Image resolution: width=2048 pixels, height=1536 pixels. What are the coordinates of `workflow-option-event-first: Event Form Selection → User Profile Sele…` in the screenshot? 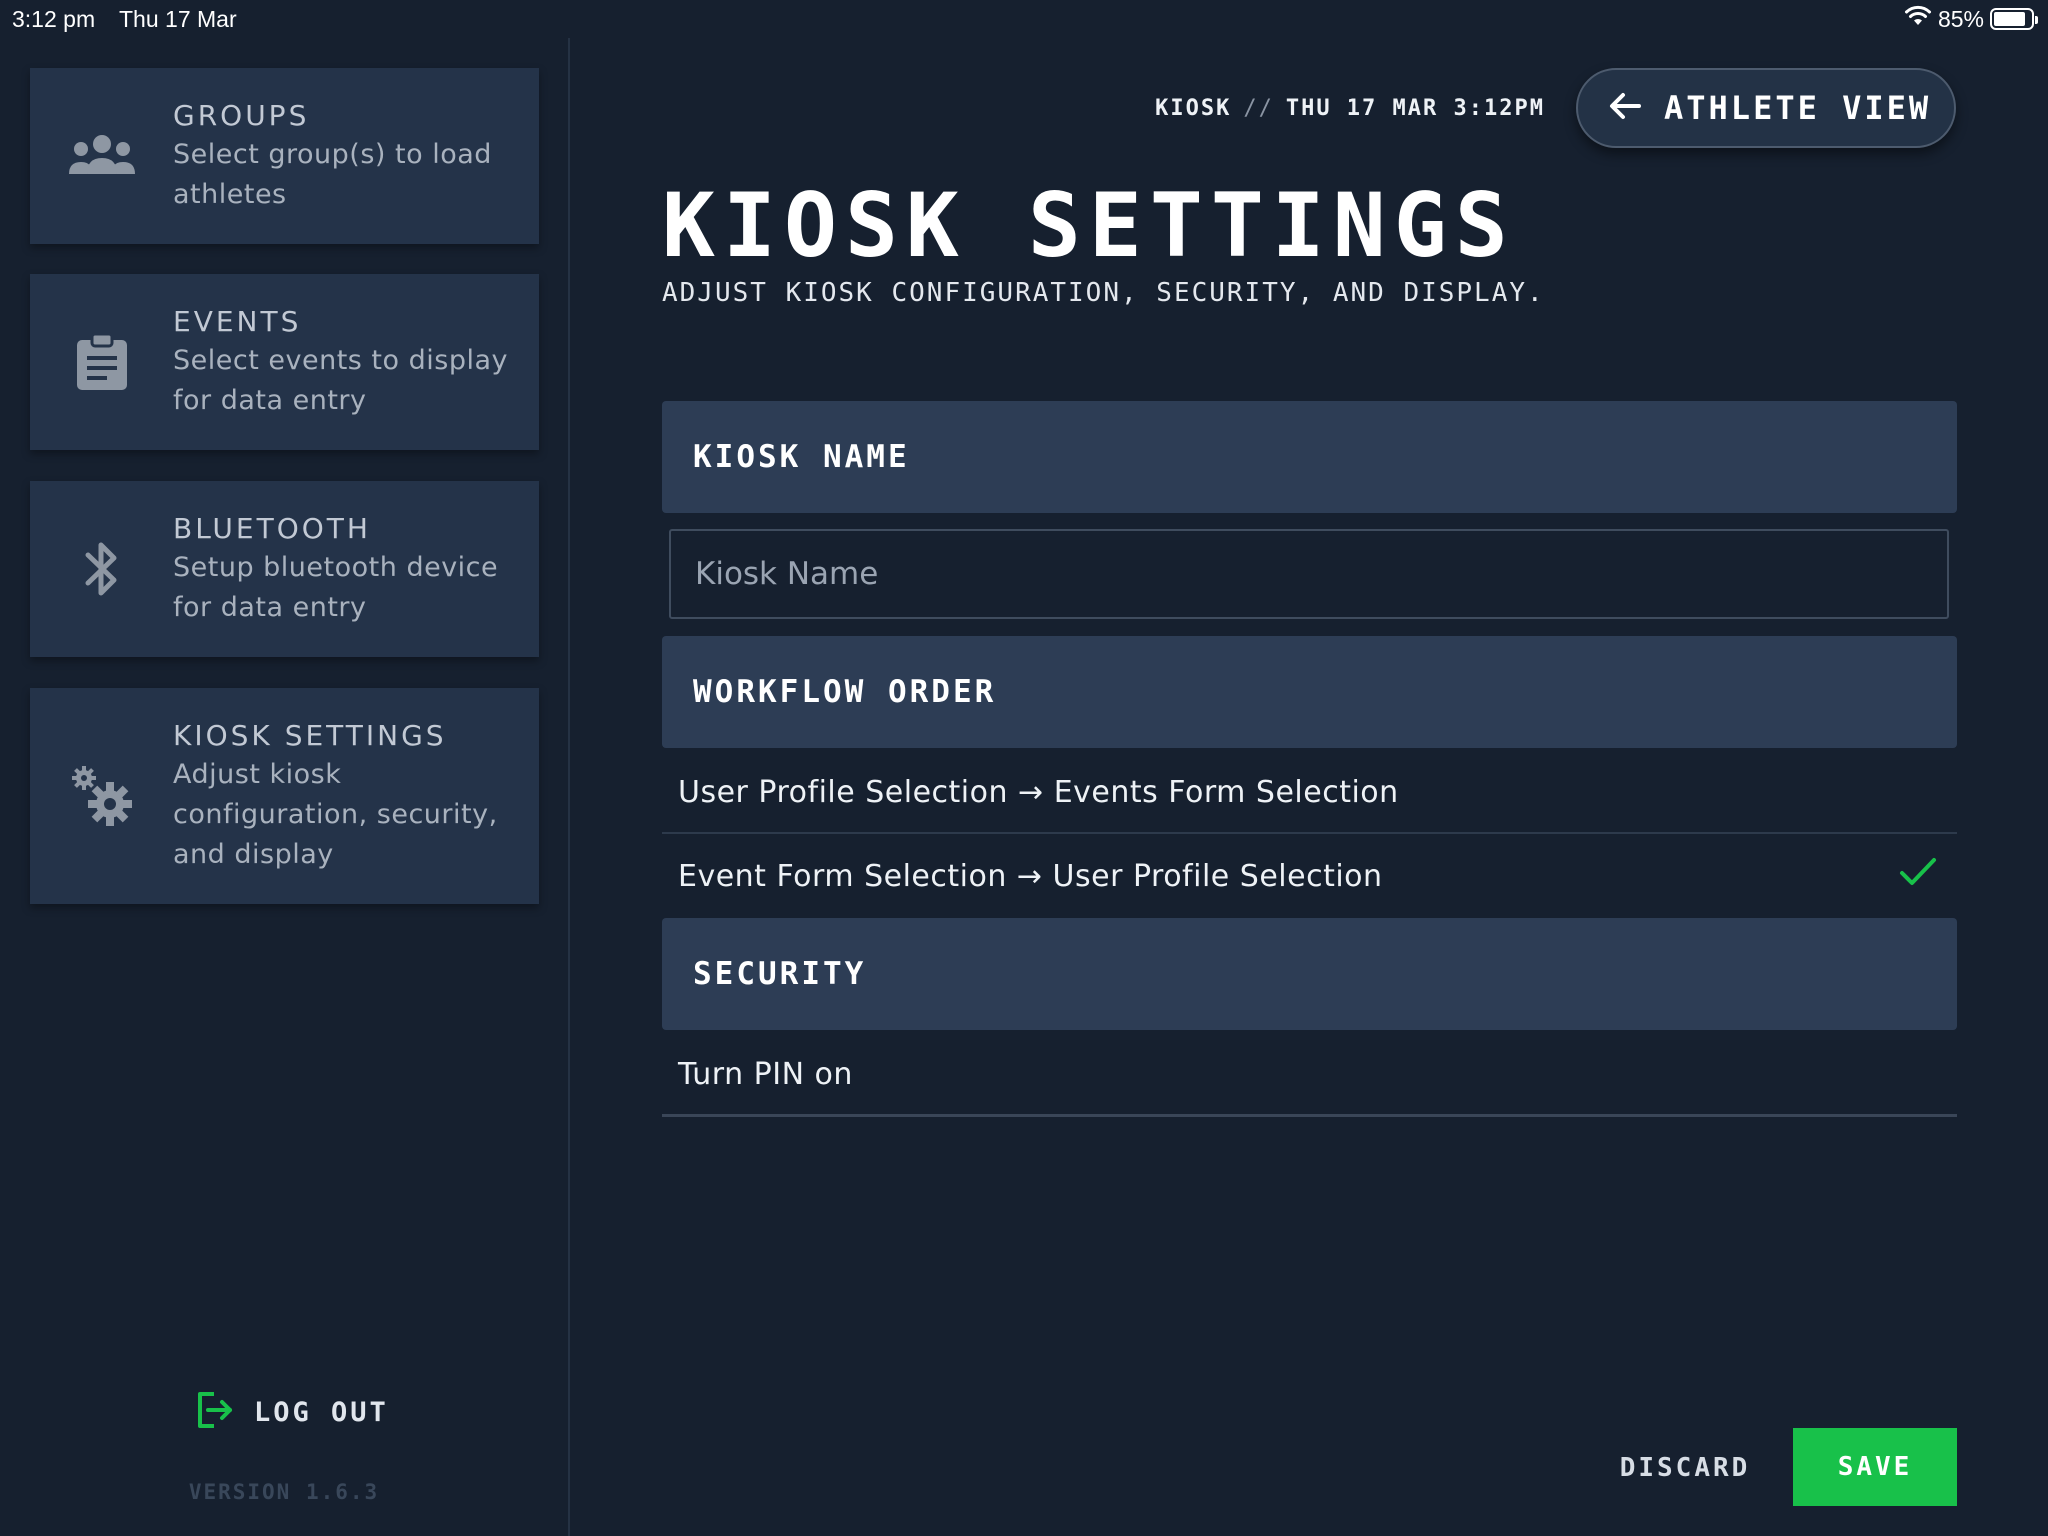 It's located at (1309, 876).